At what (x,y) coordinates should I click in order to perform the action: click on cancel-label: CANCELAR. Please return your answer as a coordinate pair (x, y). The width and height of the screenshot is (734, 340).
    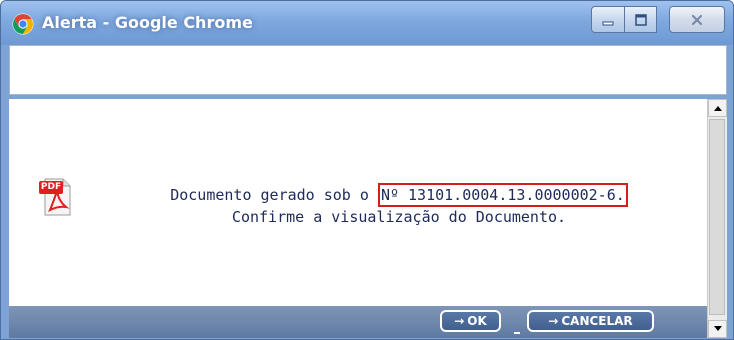
    Looking at the image, I should click on (597, 321).